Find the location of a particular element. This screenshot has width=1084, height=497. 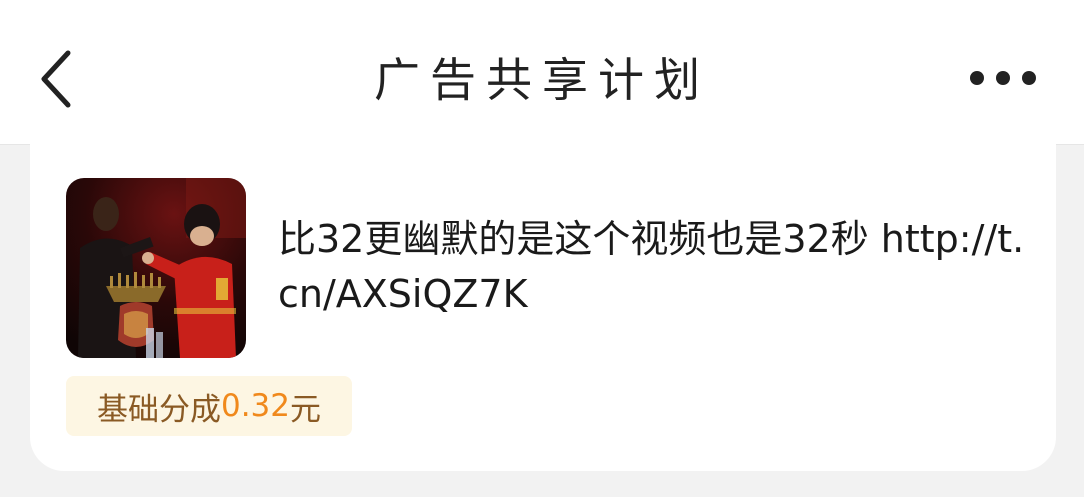

earnings-amount: 0.32 is located at coordinates (255, 406).